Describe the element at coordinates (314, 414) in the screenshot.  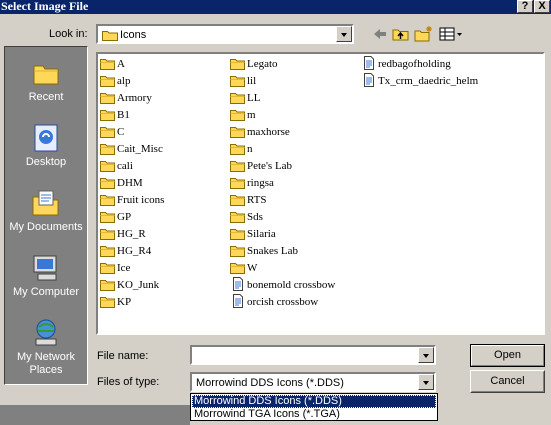
I see `file-type-option-tga: Morrowind TGA Icons (*.TGA)` at that location.